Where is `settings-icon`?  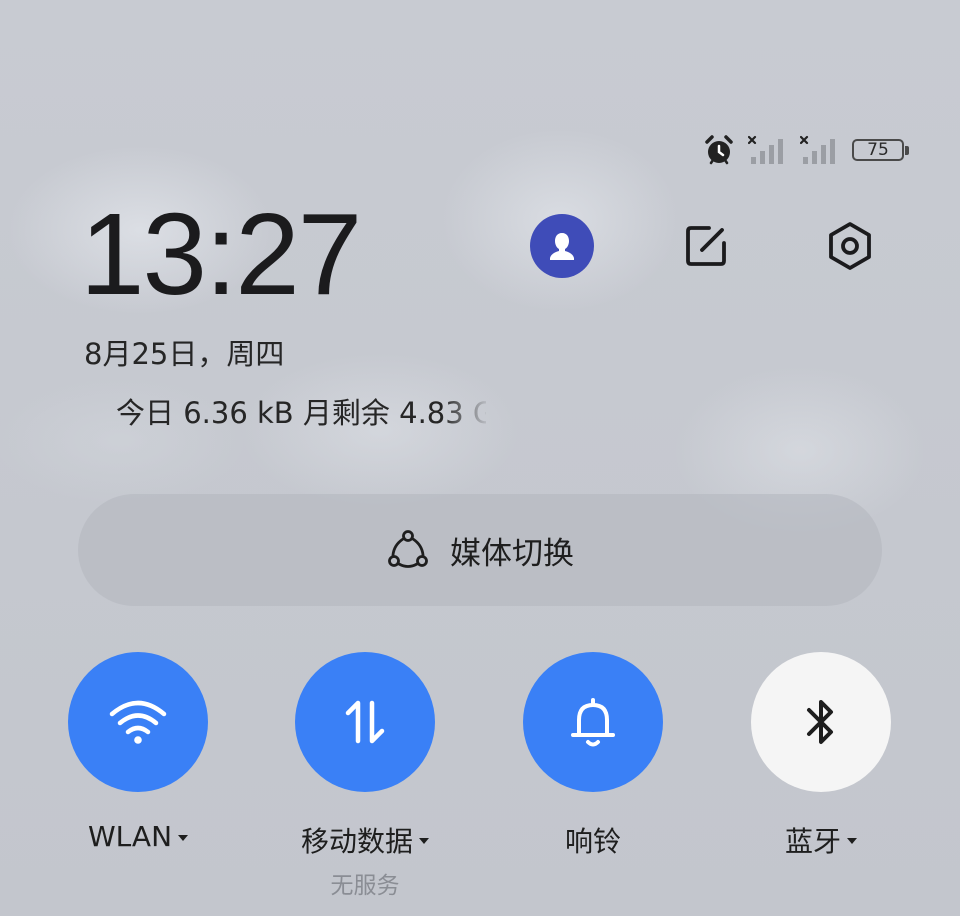
settings-icon is located at coordinates (850, 246).